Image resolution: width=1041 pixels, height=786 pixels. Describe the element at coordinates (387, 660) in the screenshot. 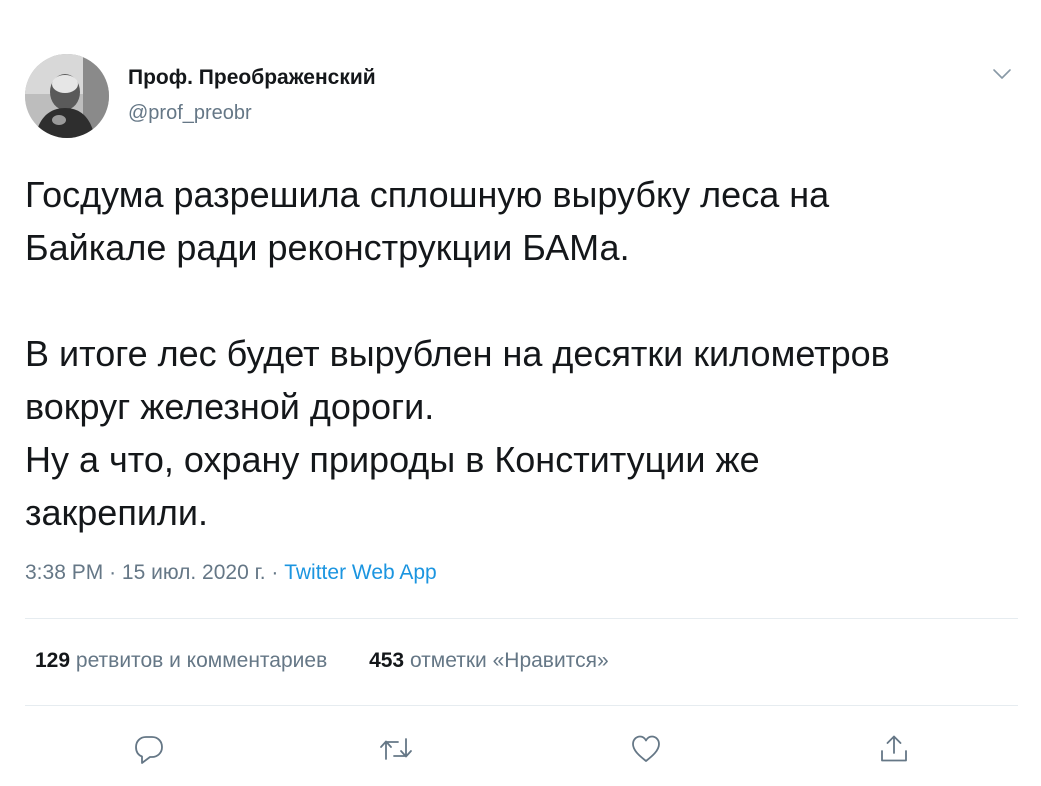

I see `likes-count: 453` at that location.